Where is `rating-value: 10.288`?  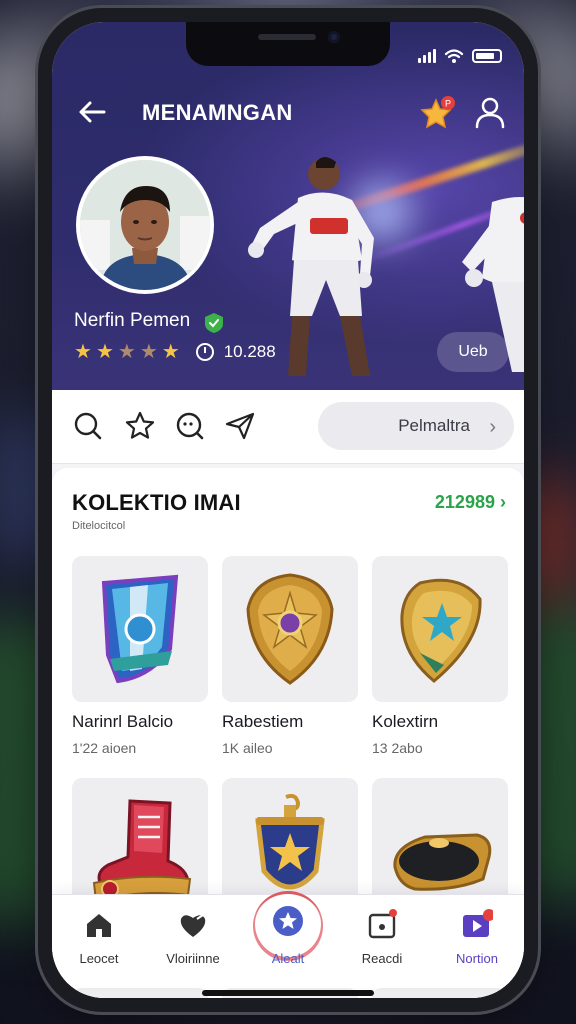 rating-value: 10.288 is located at coordinates (249, 351).